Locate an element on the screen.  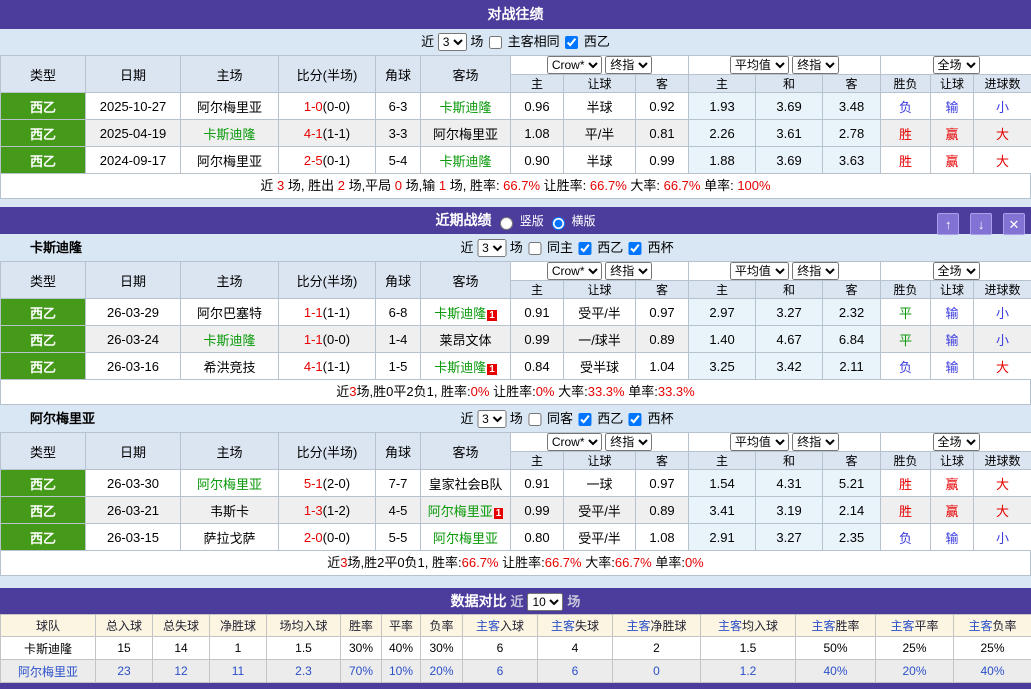
handicap-group-header: Crow* 终指 is located at coordinates (600, 65).